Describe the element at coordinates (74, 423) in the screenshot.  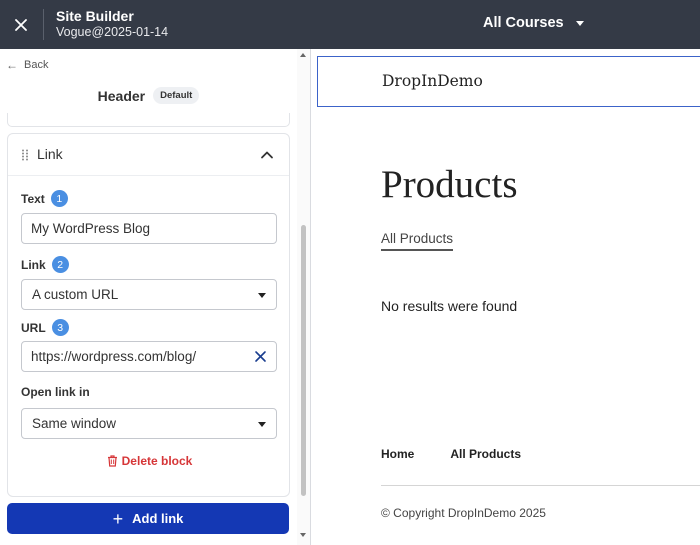
I see `open-in-value: Same window` at that location.